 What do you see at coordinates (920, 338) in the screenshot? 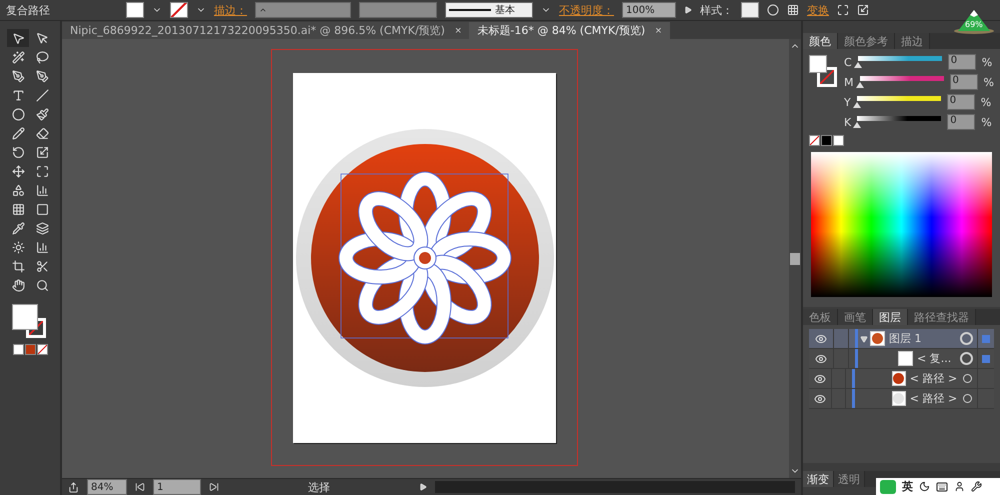
I see `layer-name: 图层 1` at bounding box center [920, 338].